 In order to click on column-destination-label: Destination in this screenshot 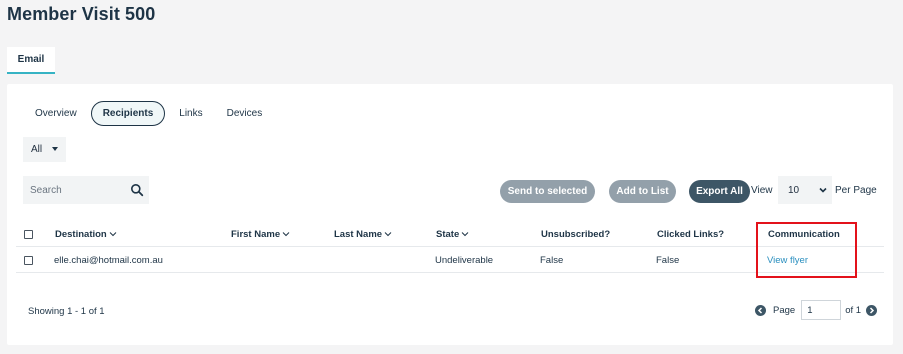, I will do `click(81, 234)`.